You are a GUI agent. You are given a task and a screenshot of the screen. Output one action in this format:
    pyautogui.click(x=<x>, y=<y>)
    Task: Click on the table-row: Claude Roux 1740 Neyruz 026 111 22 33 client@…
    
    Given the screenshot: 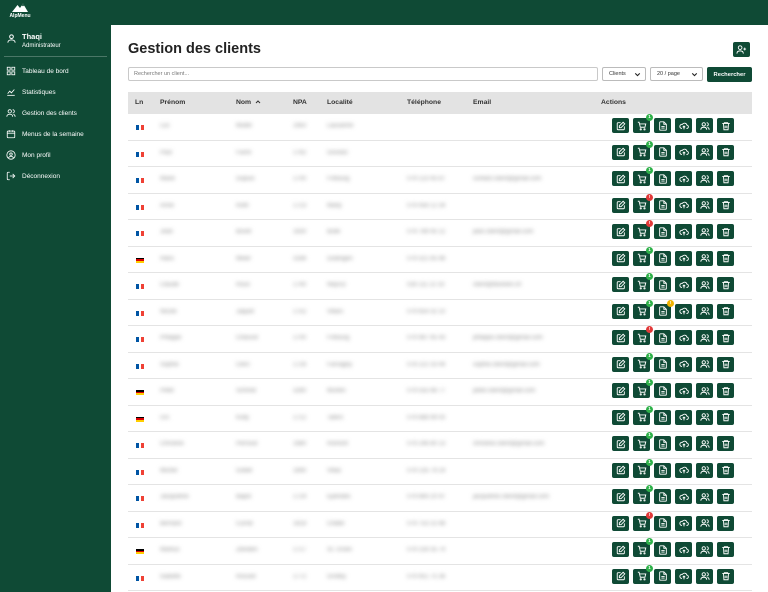 What is the action you would take?
    pyautogui.click(x=440, y=286)
    